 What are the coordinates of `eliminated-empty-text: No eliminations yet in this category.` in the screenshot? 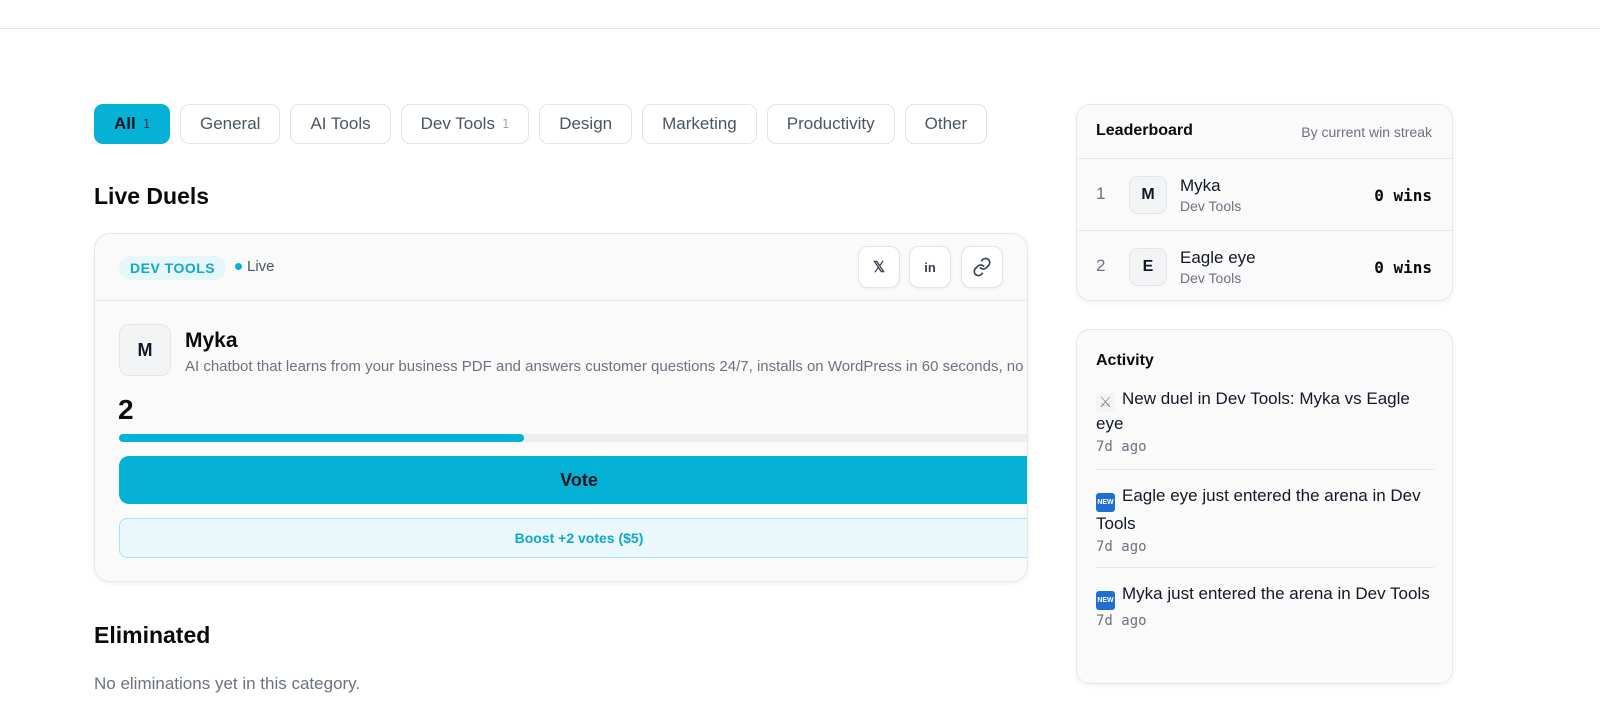 It's located at (227, 683).